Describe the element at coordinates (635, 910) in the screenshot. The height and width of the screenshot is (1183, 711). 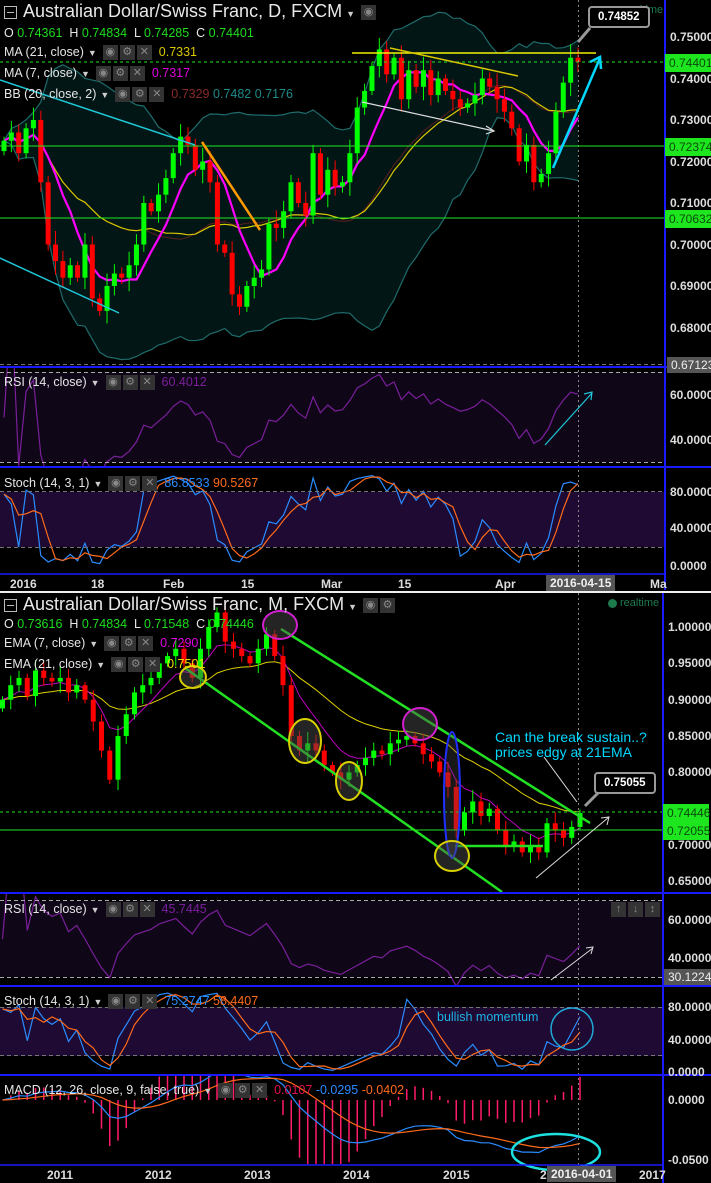
I see `arrow-down-icon: ↓` at that location.